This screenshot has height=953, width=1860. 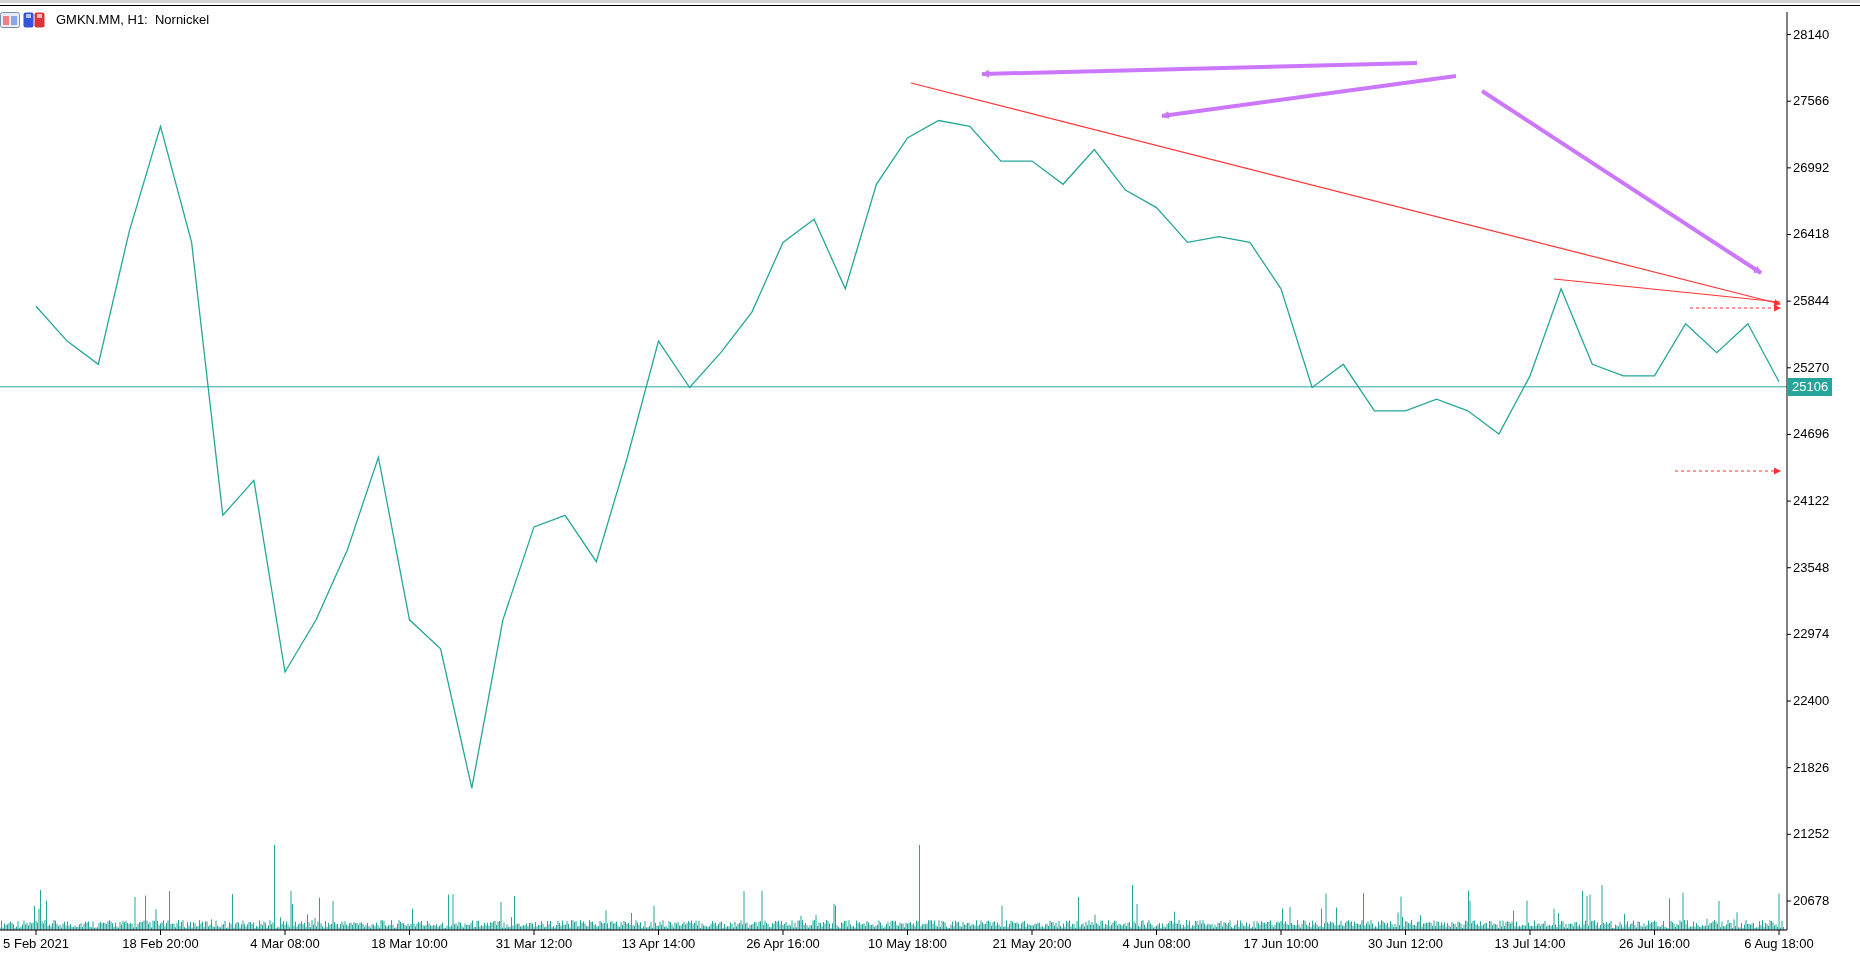 I want to click on price-axis-label: 24696, so click(x=1811, y=434).